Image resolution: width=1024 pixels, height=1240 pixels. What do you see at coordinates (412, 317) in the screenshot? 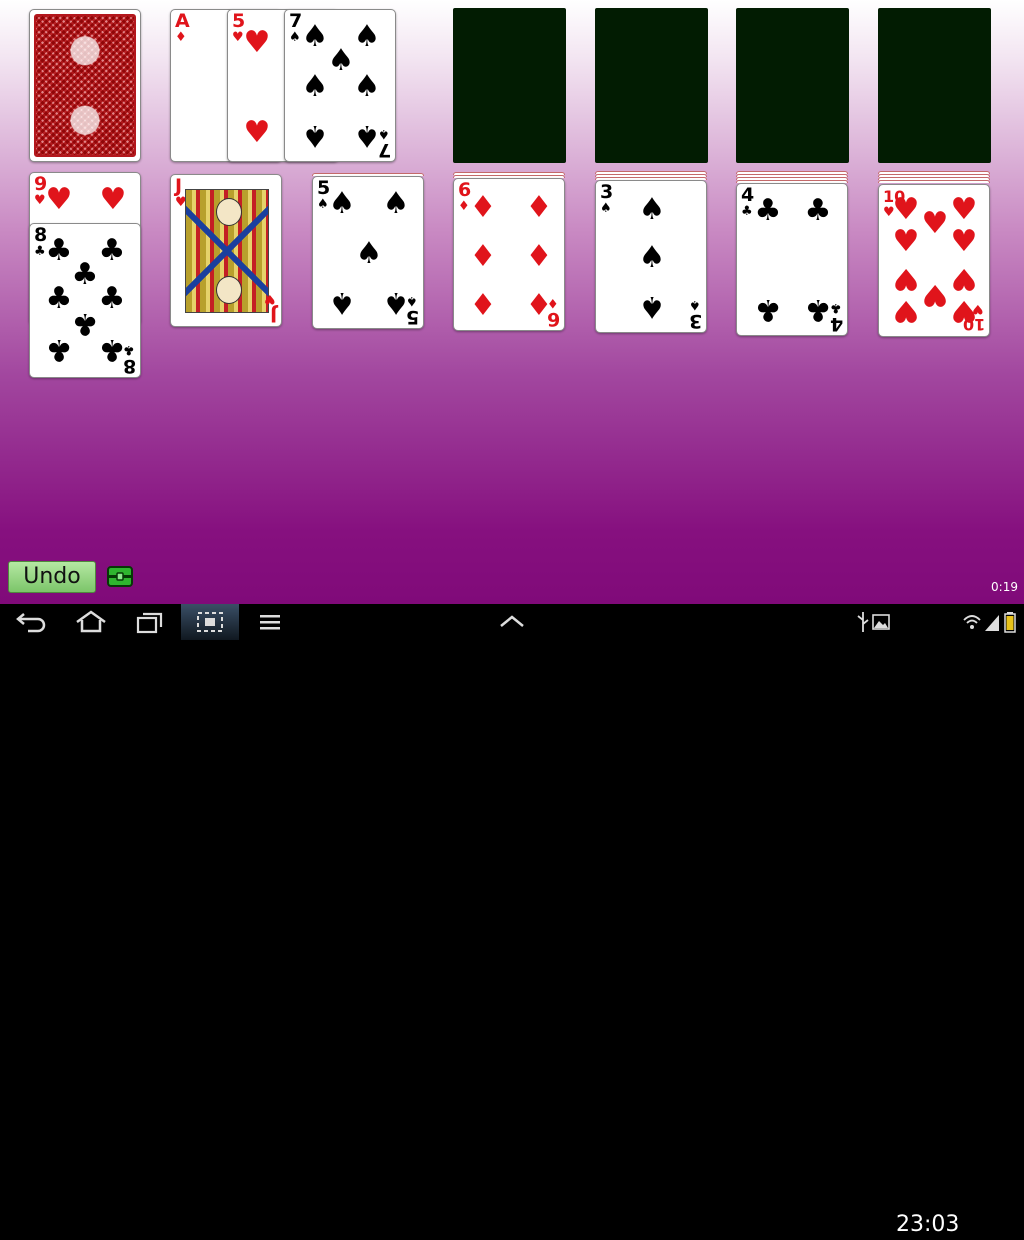
I see `card-rank-corner: 5` at bounding box center [412, 317].